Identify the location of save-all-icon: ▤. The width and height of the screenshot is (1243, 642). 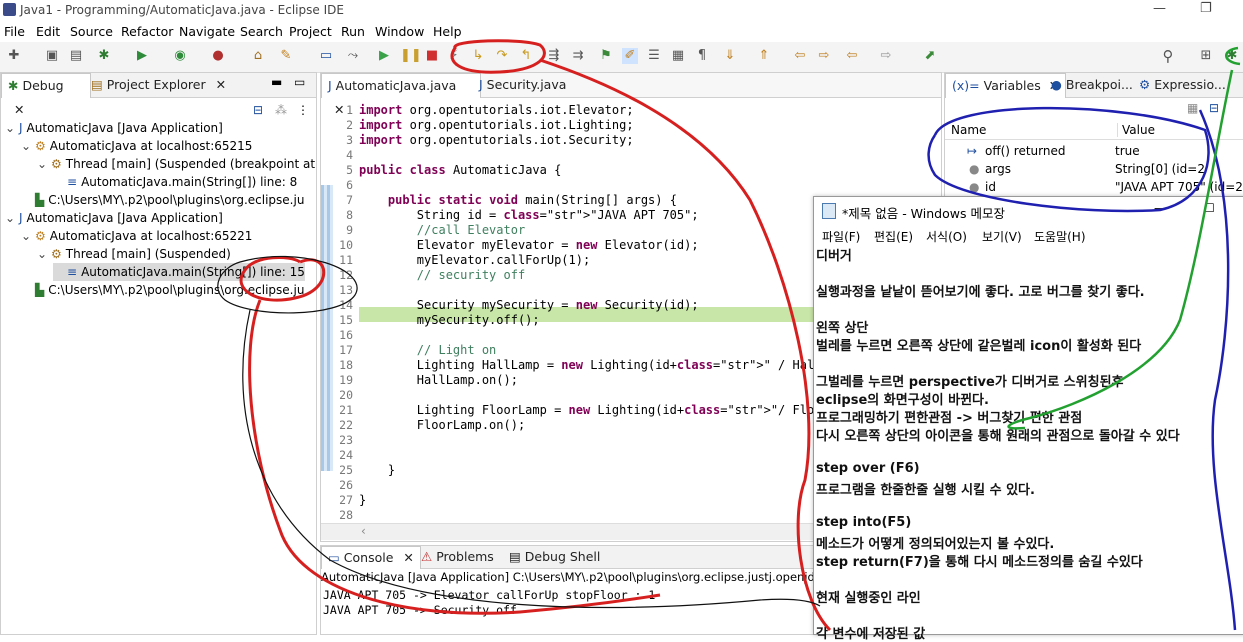
(76, 56).